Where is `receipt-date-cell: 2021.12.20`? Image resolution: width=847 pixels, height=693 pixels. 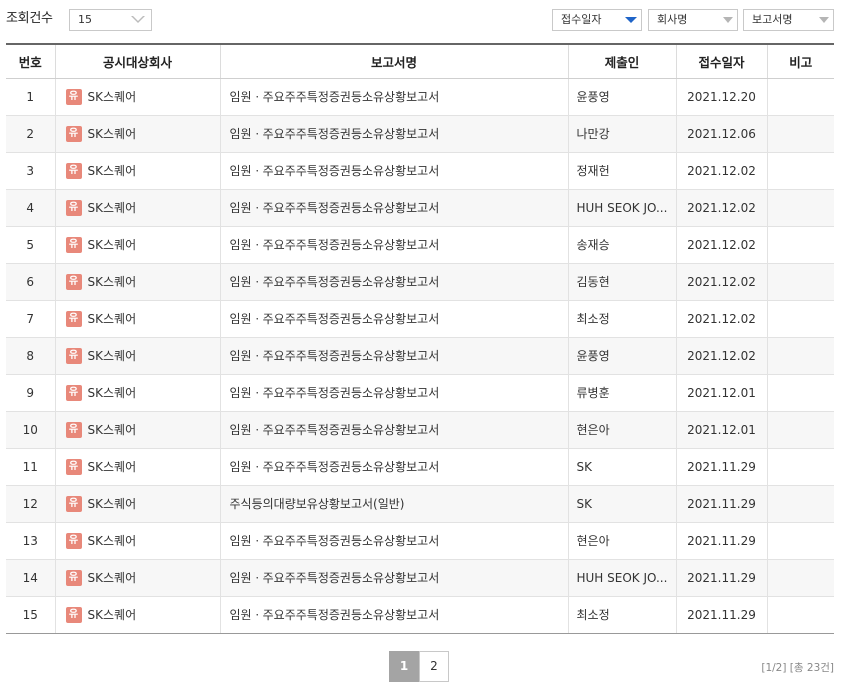
receipt-date-cell: 2021.12.20 is located at coordinates (721, 97).